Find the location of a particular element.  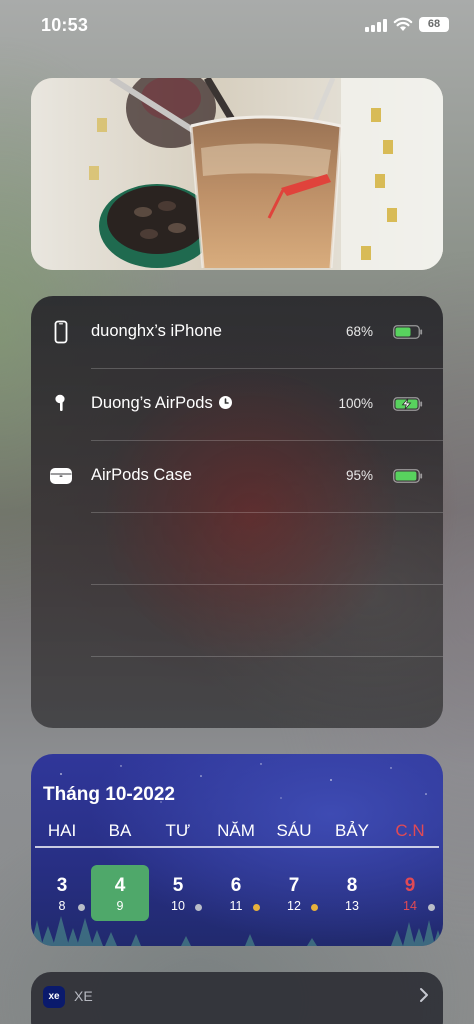

lunar-date: 13 is located at coordinates (352, 906).